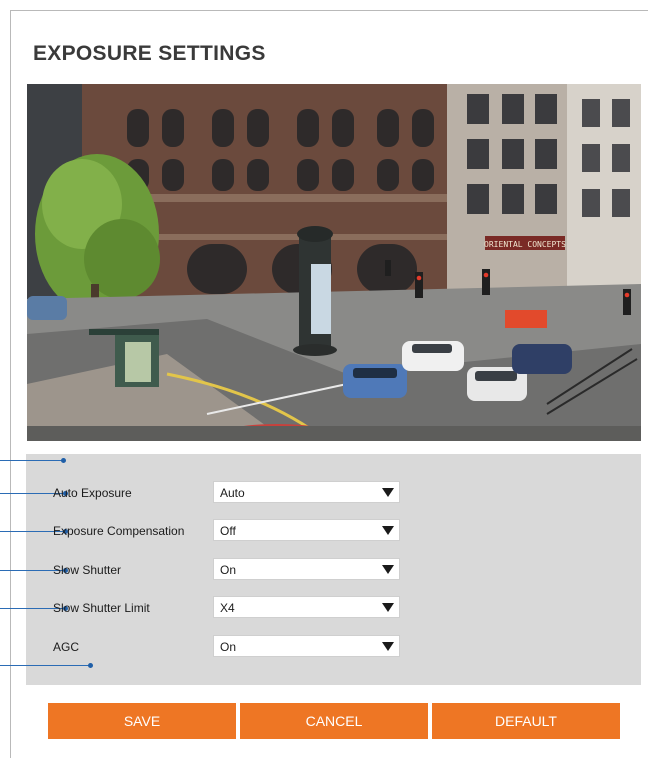 The width and height of the screenshot is (648, 758). I want to click on slow-shutter-label: Slow Shutter, so click(87, 570).